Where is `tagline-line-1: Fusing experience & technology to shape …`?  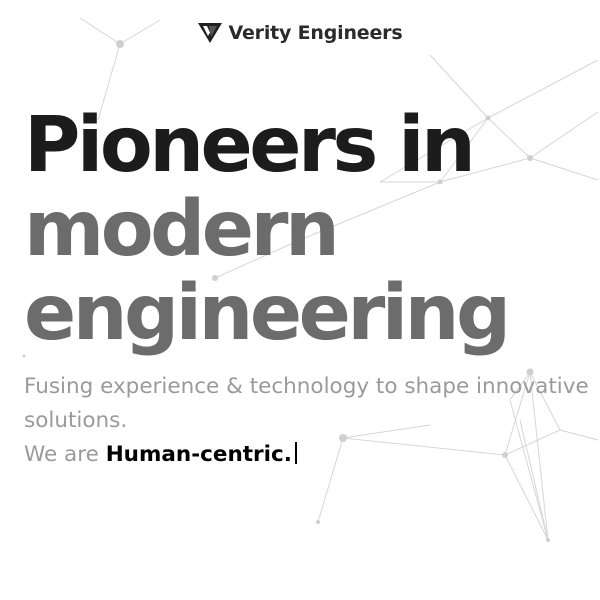 tagline-line-1: Fusing experience & technology to shape … is located at coordinates (306, 386).